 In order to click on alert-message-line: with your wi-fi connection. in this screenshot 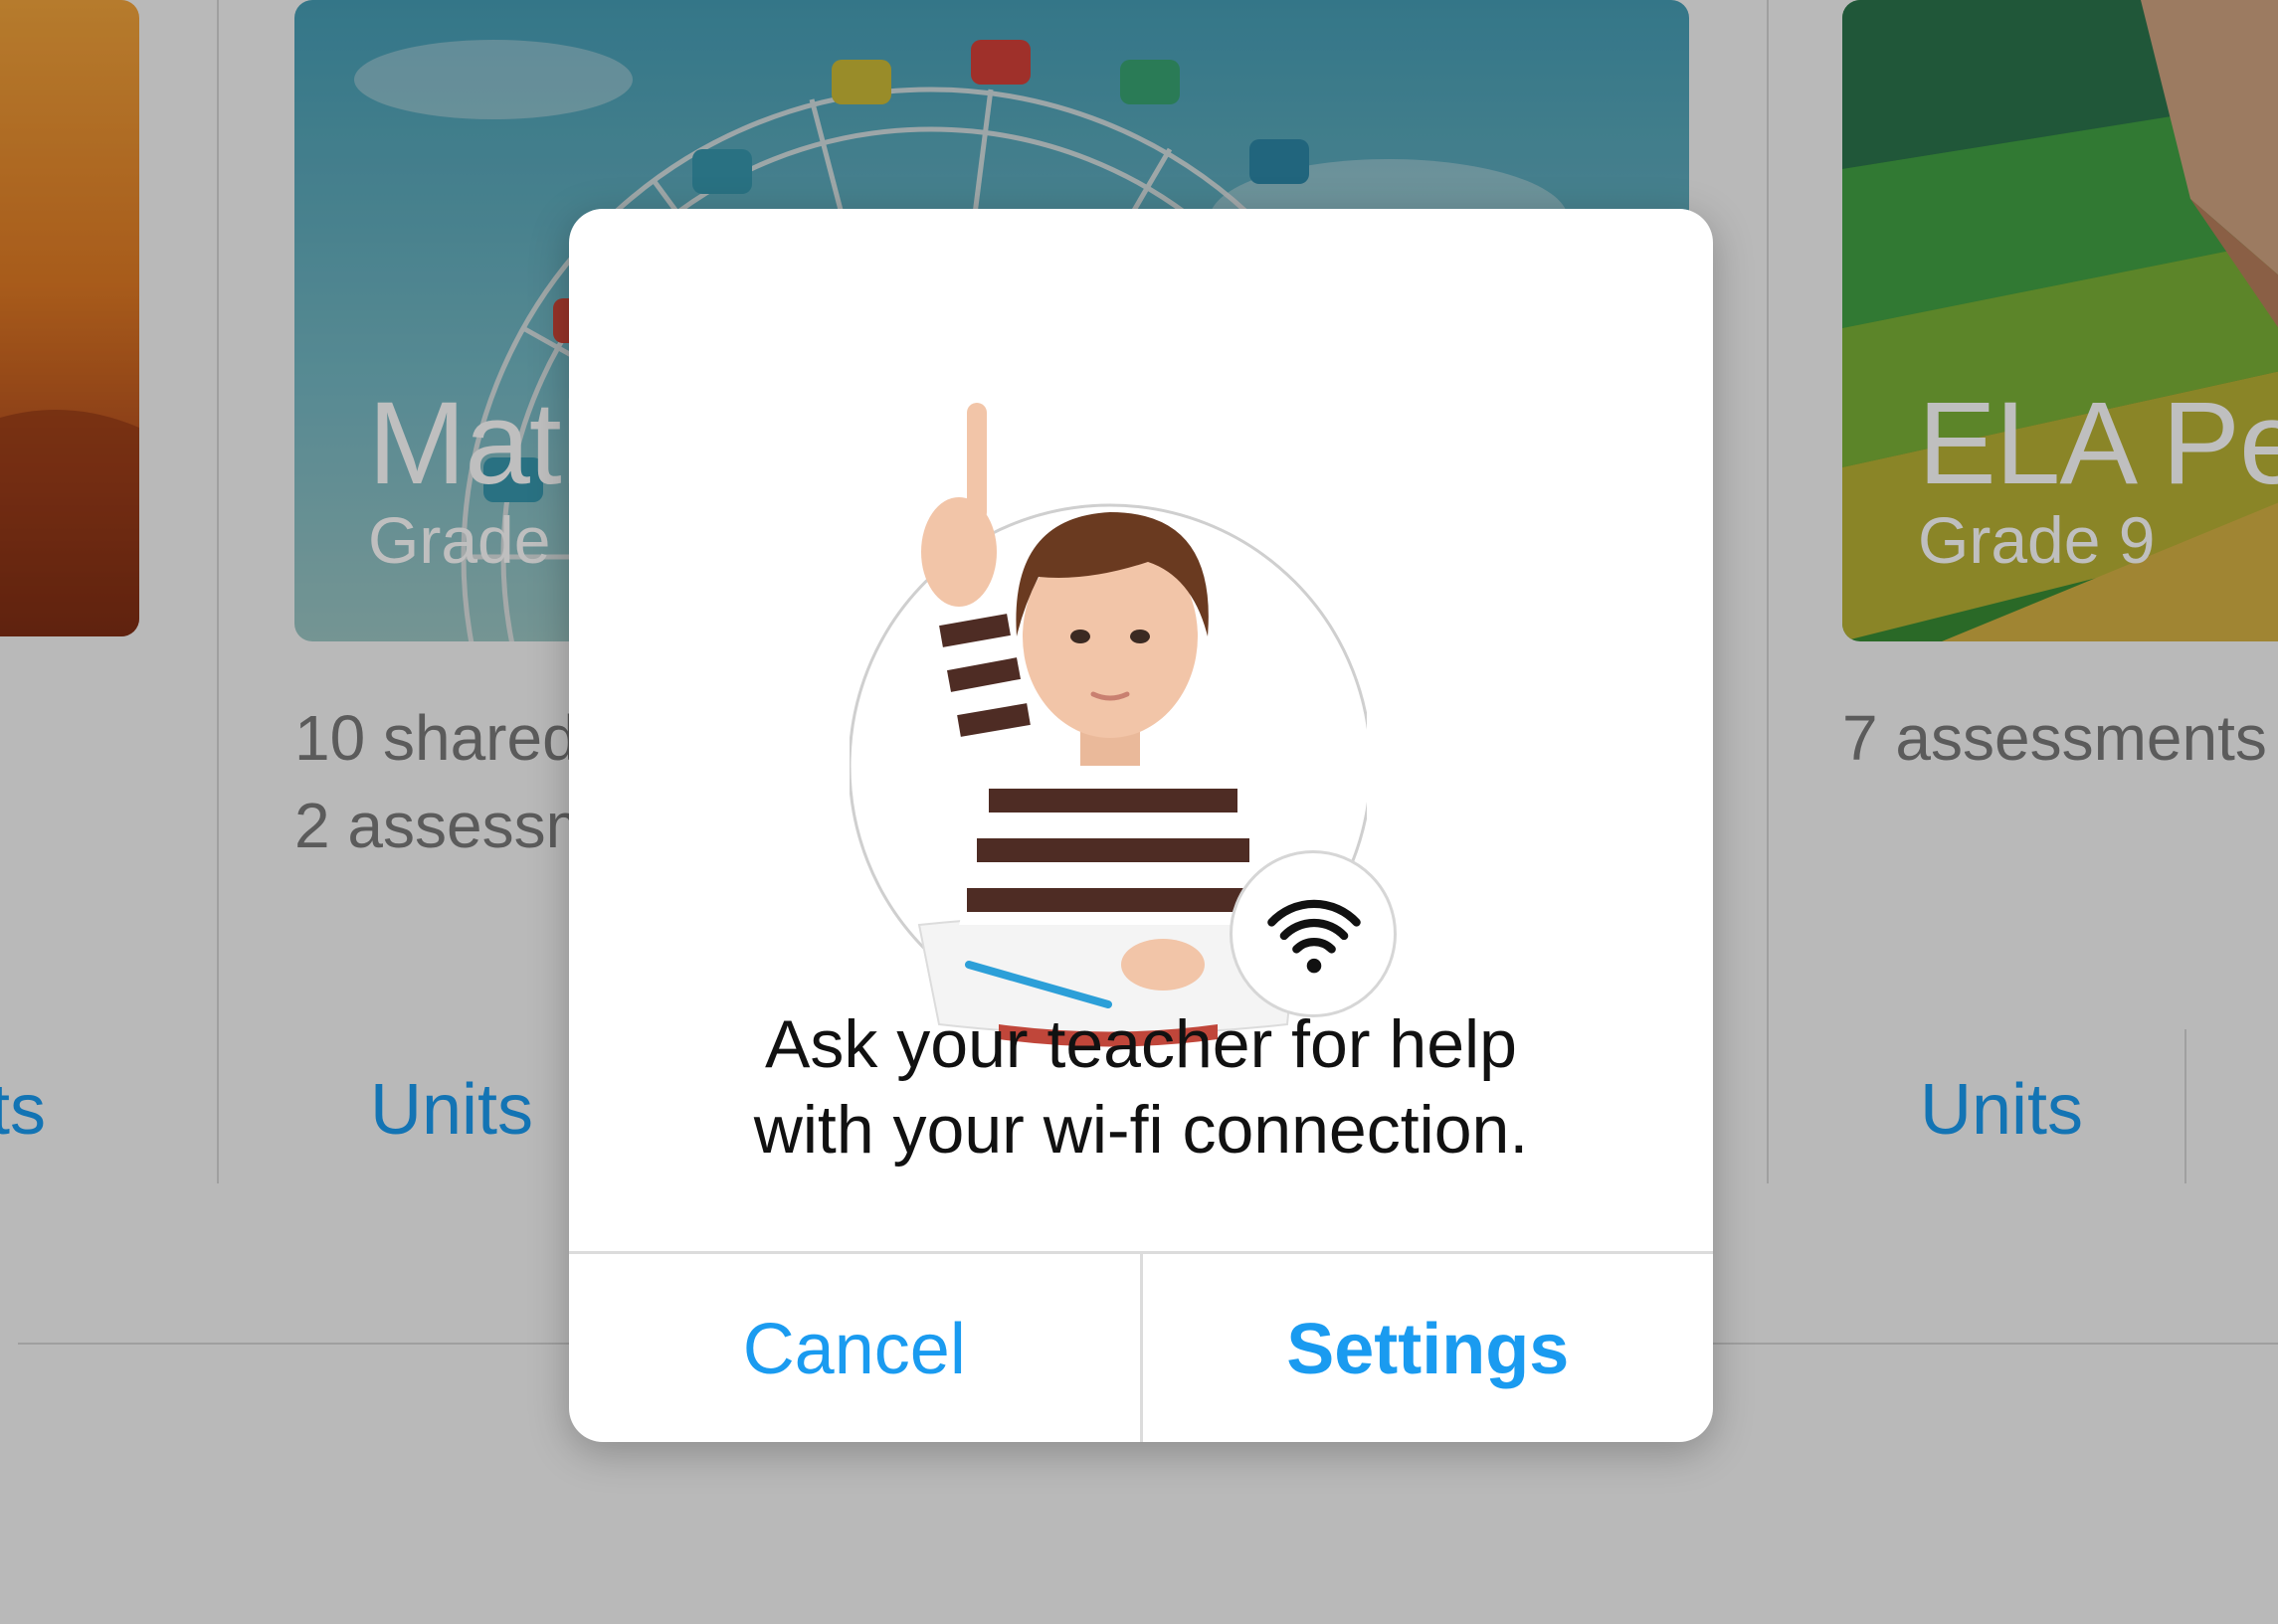, I will do `click(1141, 1130)`.